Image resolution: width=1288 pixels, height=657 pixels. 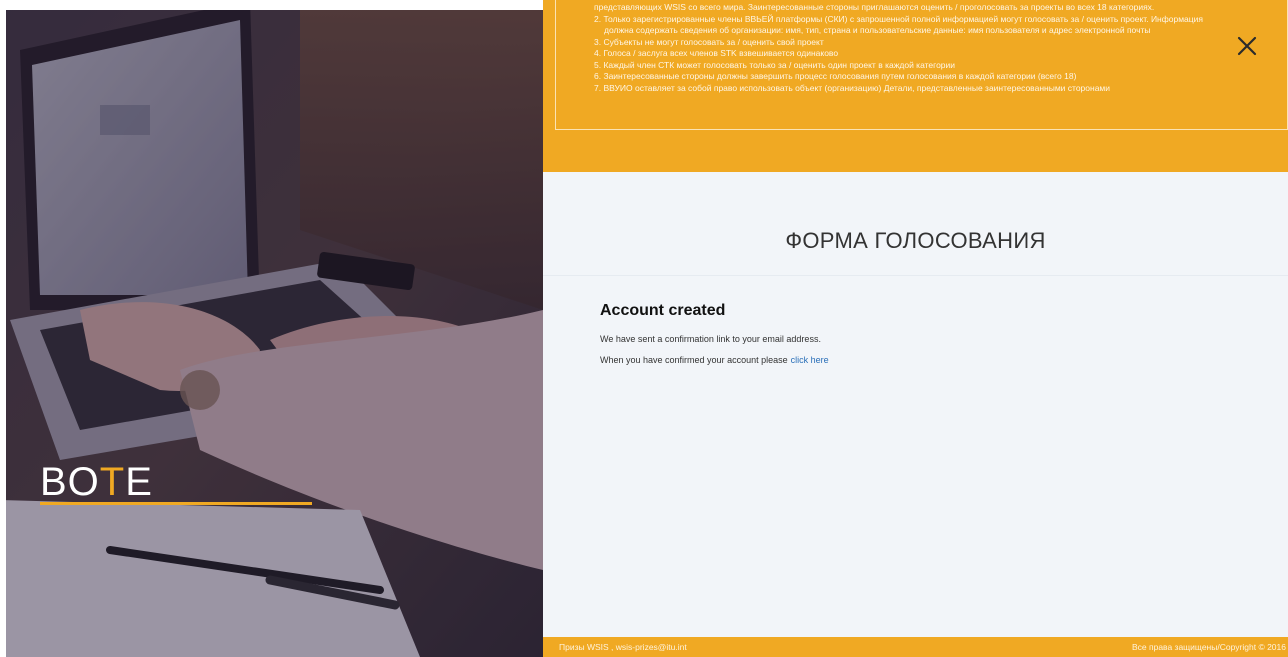 I want to click on brand-accent: T, so click(x=112, y=482).